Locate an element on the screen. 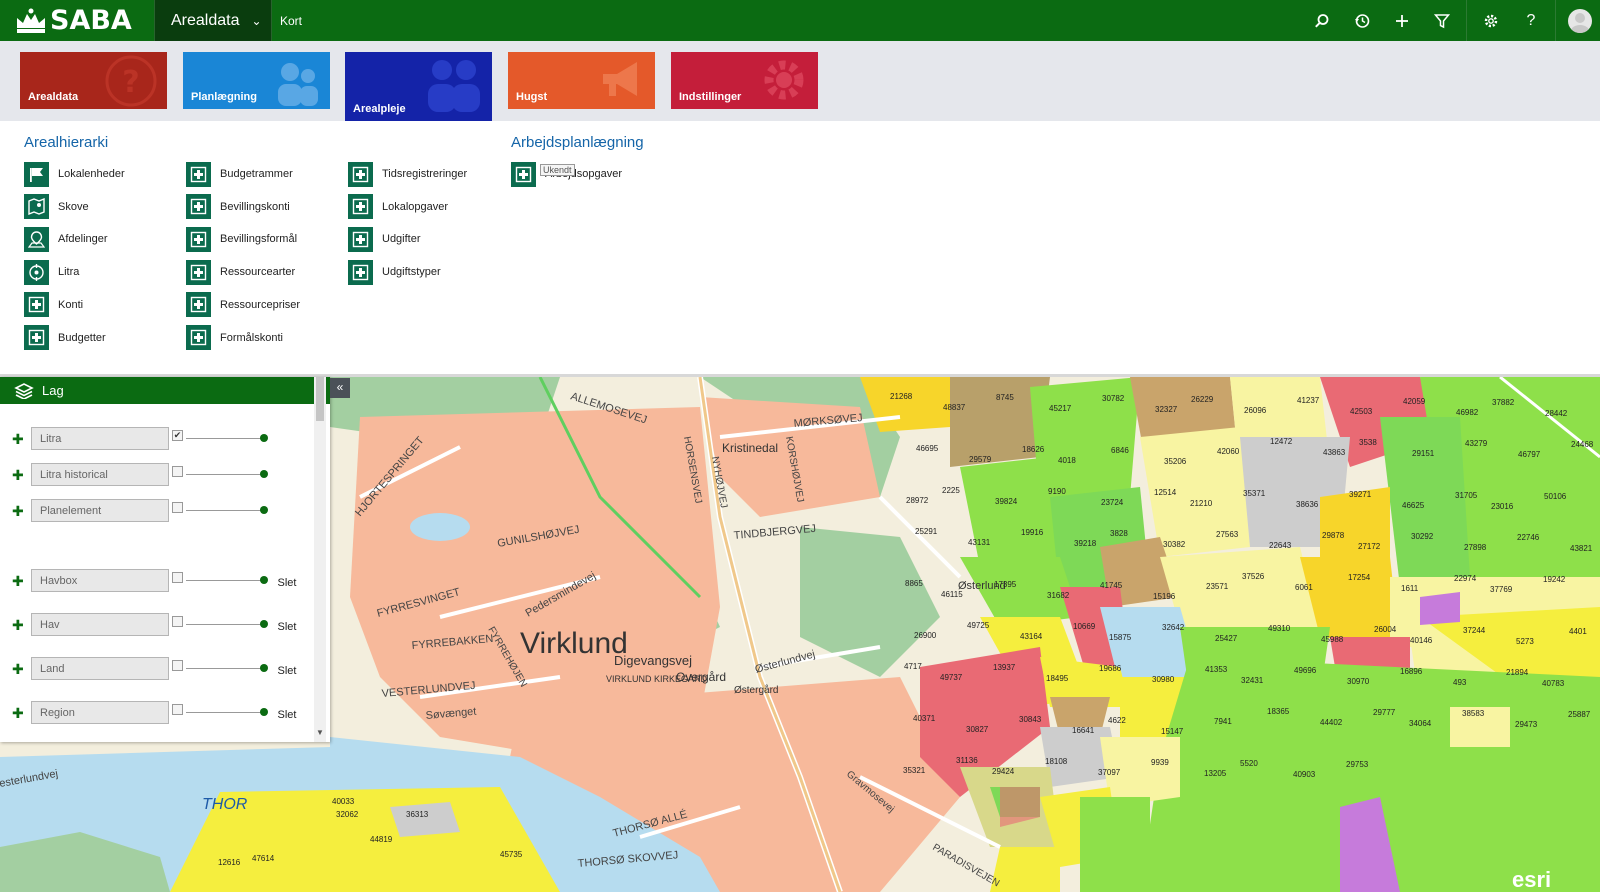  menu-item-budgetrammer: Budgetrammer is located at coordinates (239, 174).